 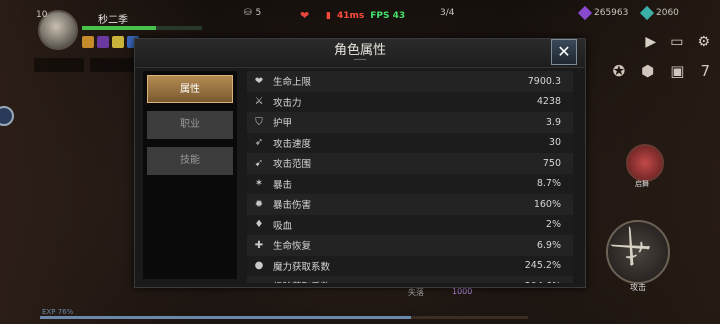 I want to click on stat-row: EXP 经验获取系数204.6%, so click(x=410, y=279).